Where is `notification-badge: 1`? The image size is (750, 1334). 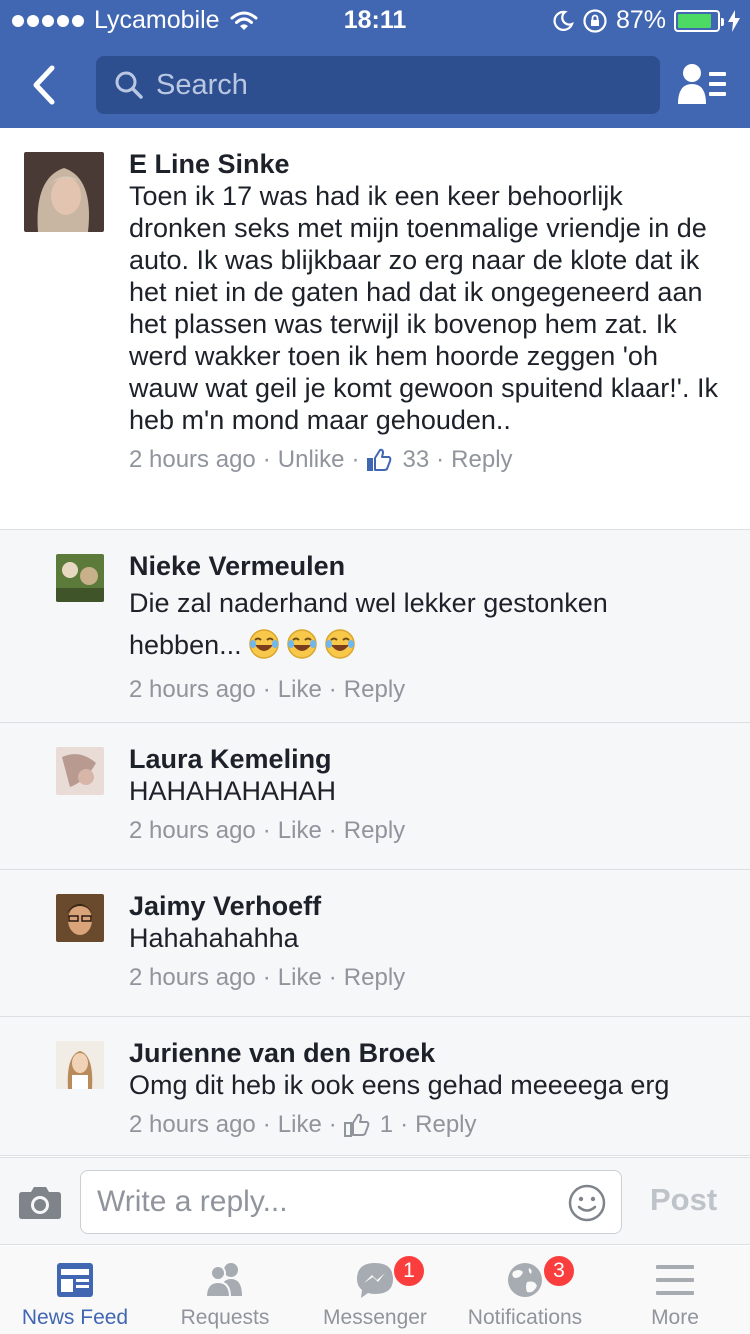
notification-badge: 1 is located at coordinates (409, 1271).